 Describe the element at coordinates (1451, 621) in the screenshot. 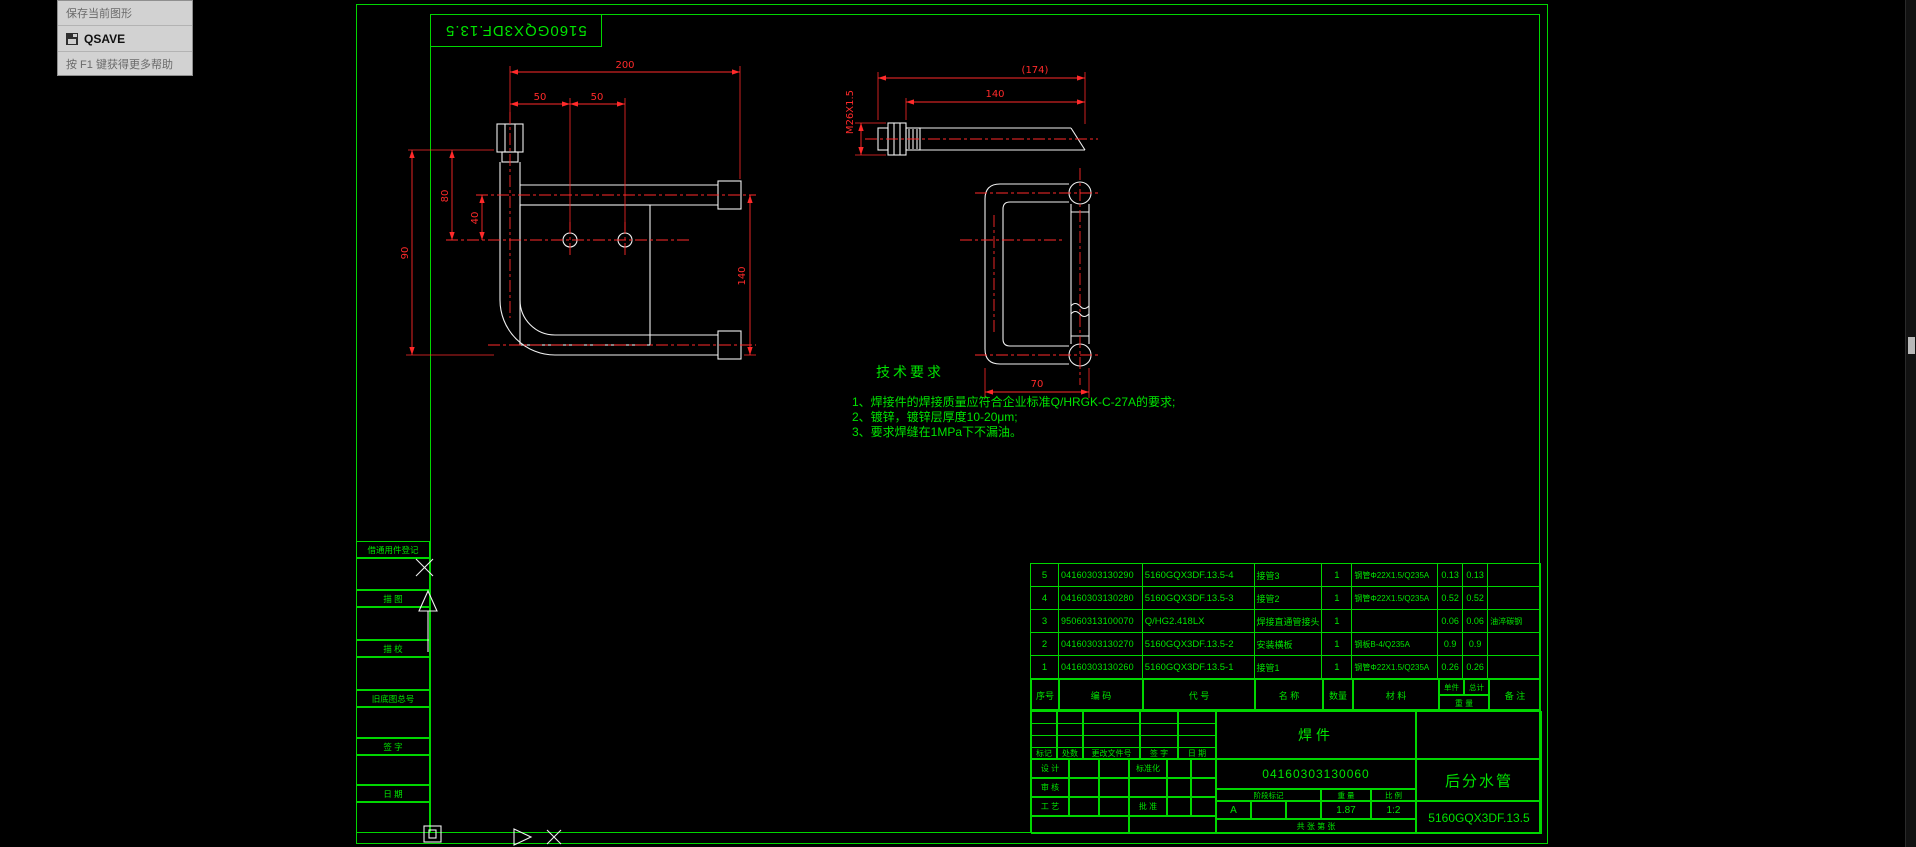

I see `bom-unit-wt: 0.06` at that location.